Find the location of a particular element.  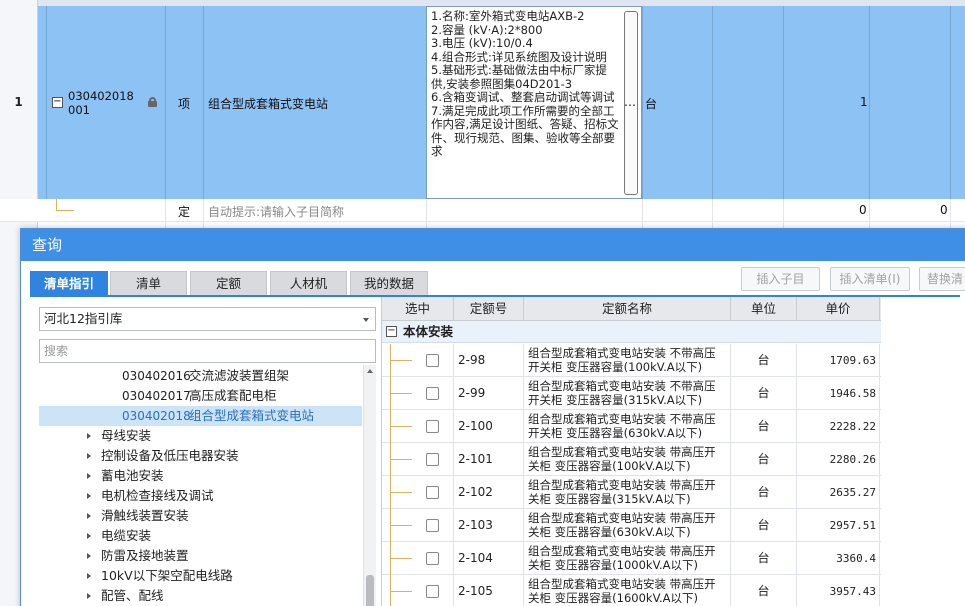

sub-item-hint: 自动提示:请输入子目简称 is located at coordinates (276, 211).